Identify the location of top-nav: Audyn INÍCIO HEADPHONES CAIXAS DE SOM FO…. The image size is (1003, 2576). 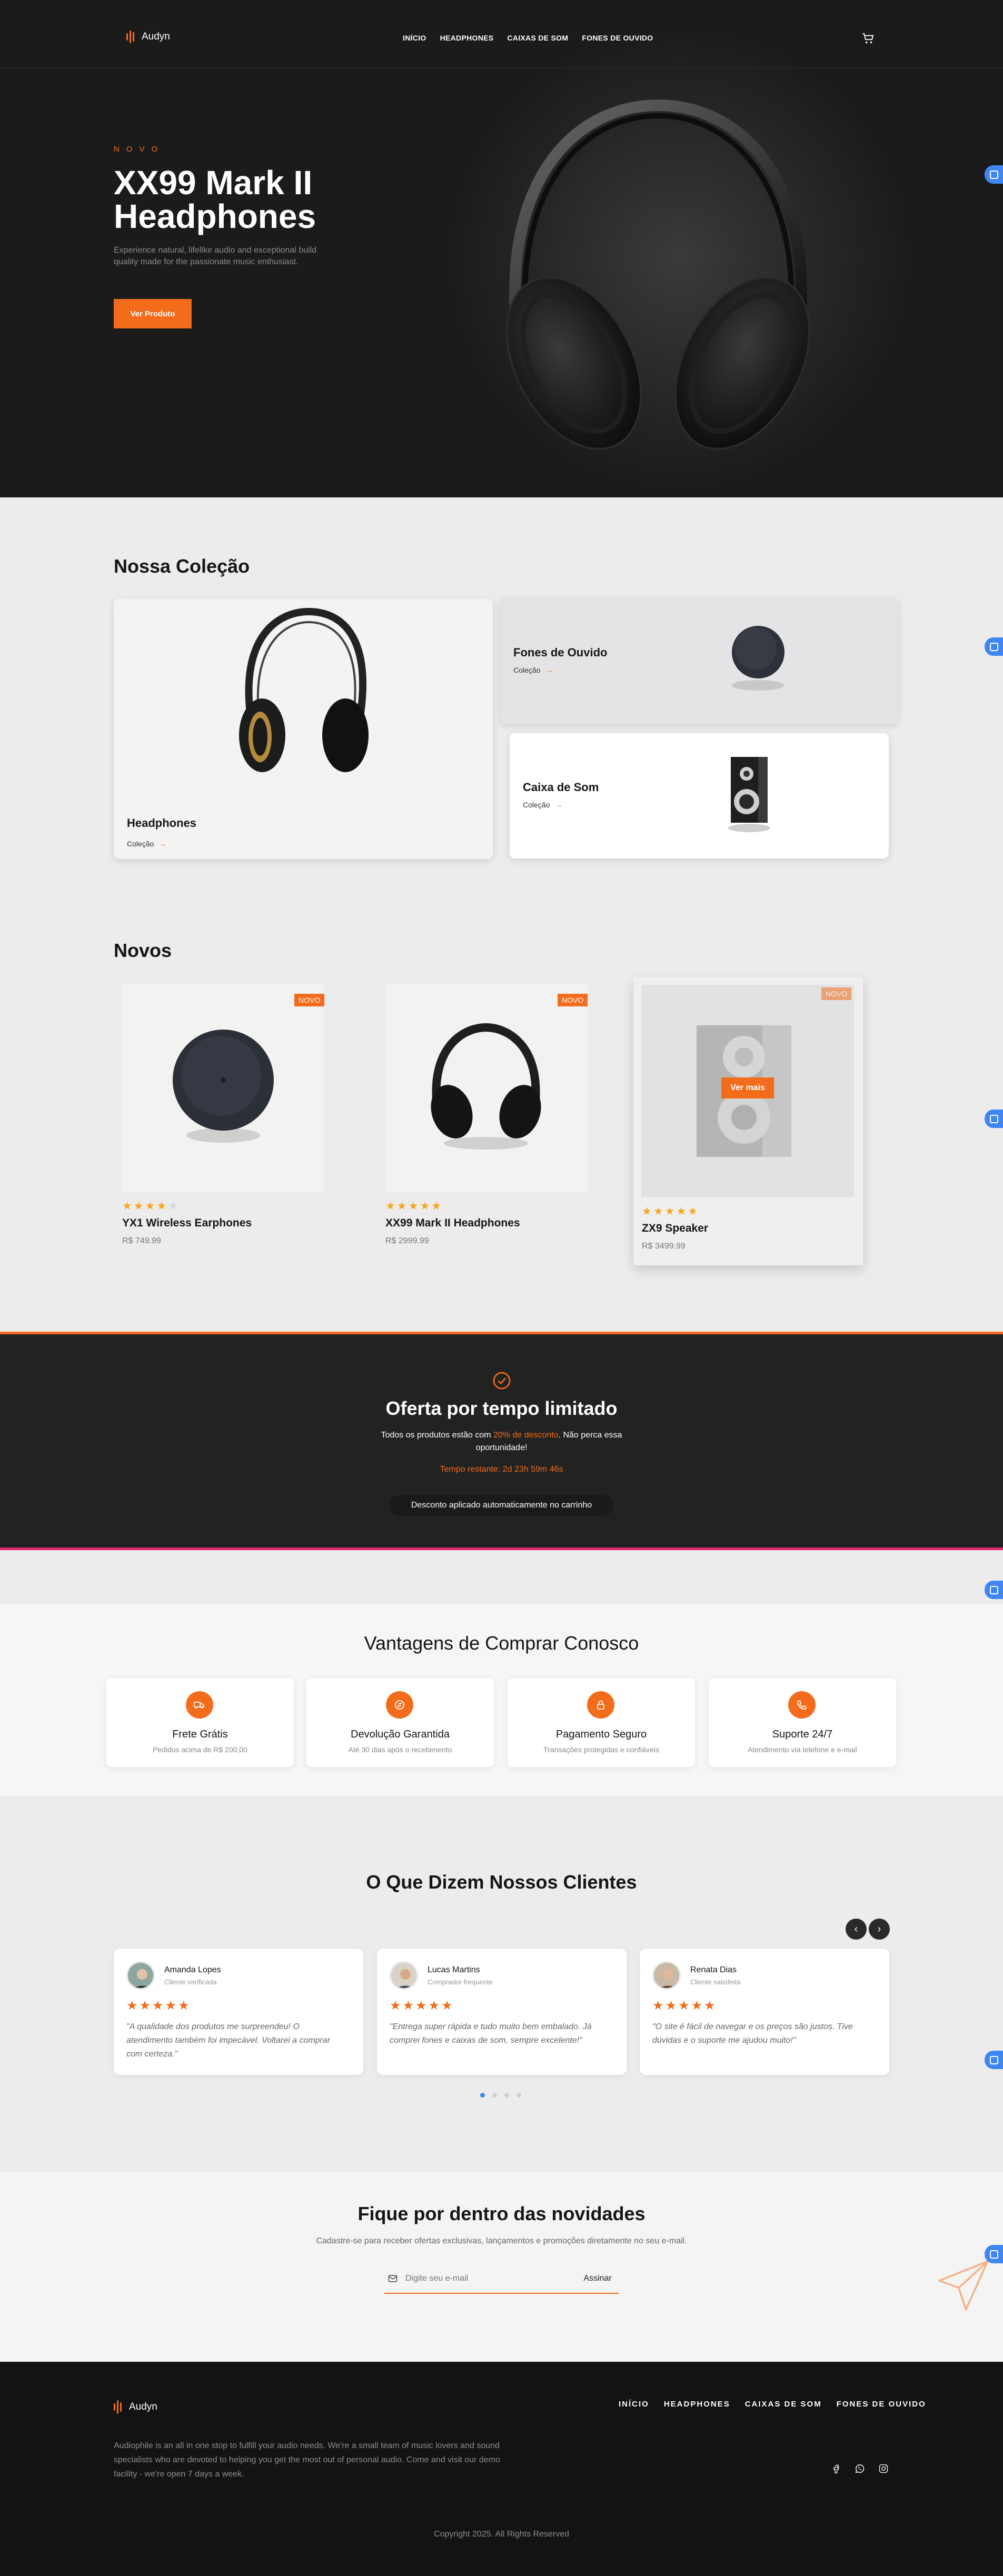
(502, 34).